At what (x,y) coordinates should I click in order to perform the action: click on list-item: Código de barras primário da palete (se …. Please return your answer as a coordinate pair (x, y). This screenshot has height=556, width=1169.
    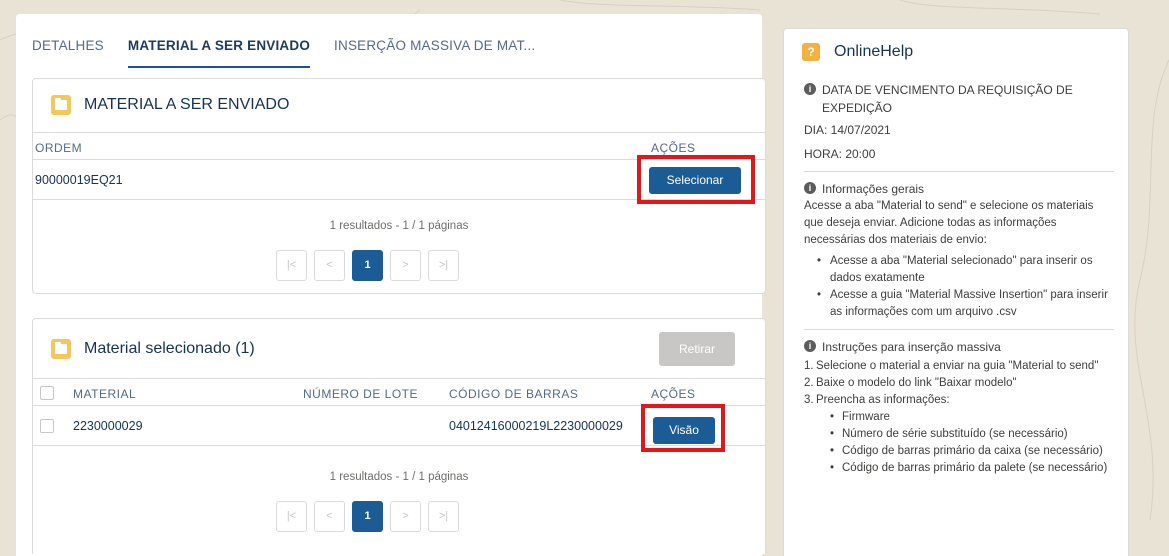
    Looking at the image, I should click on (965, 468).